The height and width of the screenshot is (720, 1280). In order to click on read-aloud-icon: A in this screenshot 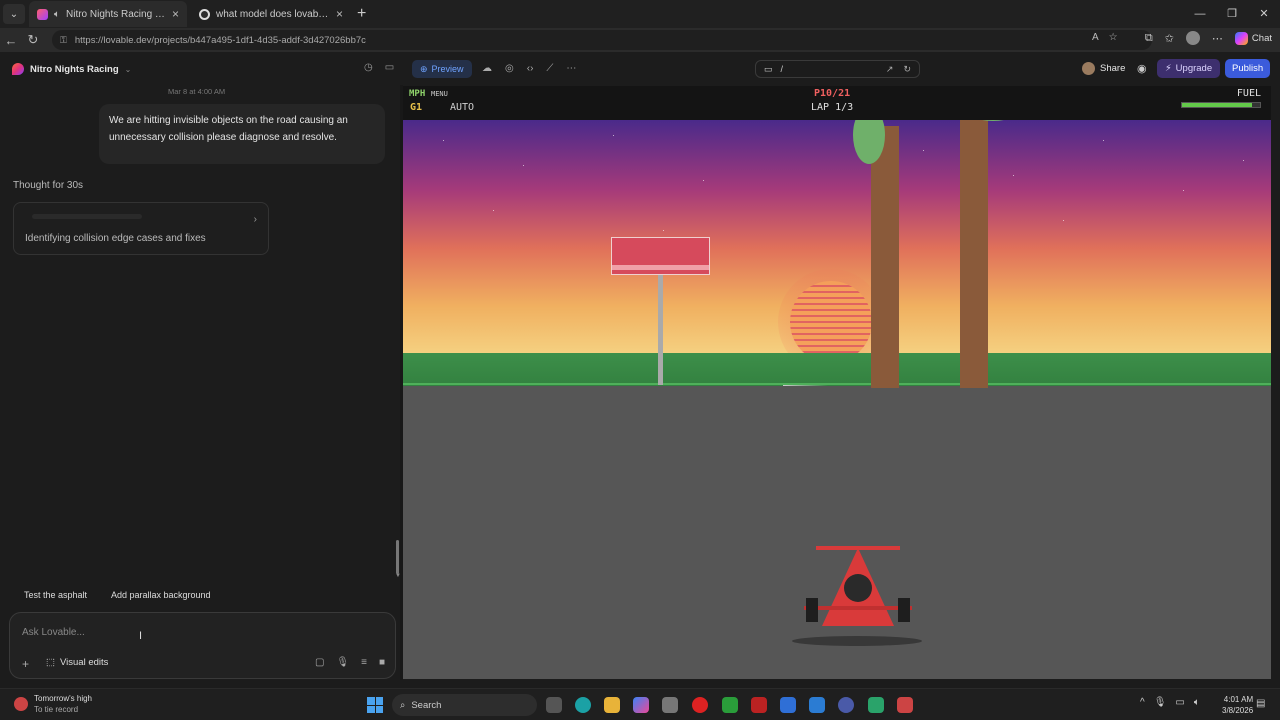, I will do `click(1095, 37)`.